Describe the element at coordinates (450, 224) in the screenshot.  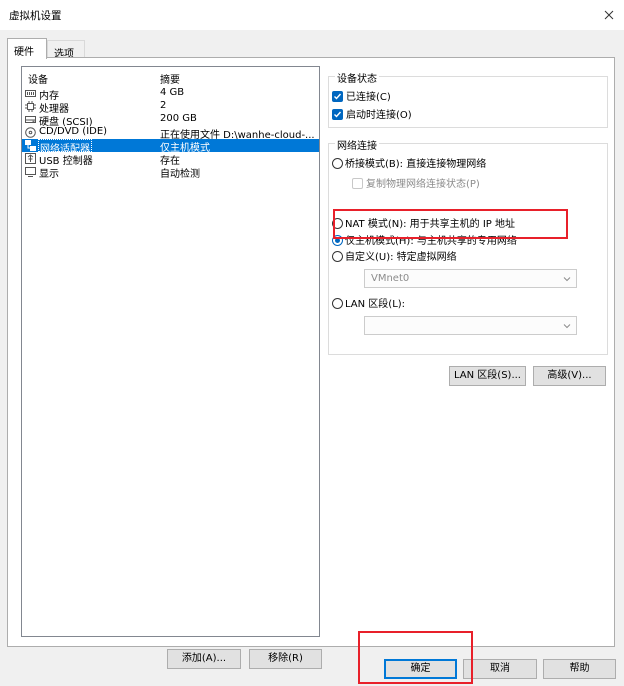
I see `host-only-highlight-box` at that location.